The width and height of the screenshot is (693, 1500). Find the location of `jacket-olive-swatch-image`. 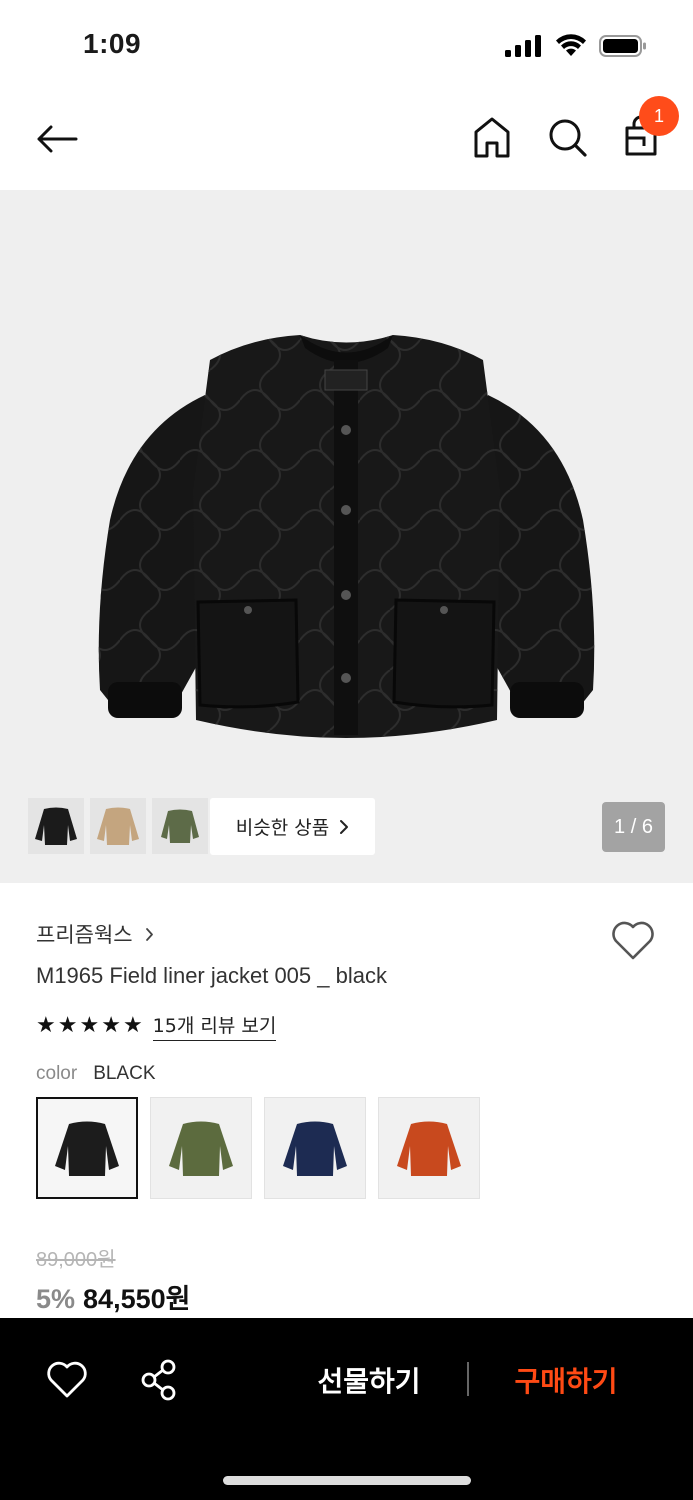

jacket-olive-swatch-image is located at coordinates (201, 1148).